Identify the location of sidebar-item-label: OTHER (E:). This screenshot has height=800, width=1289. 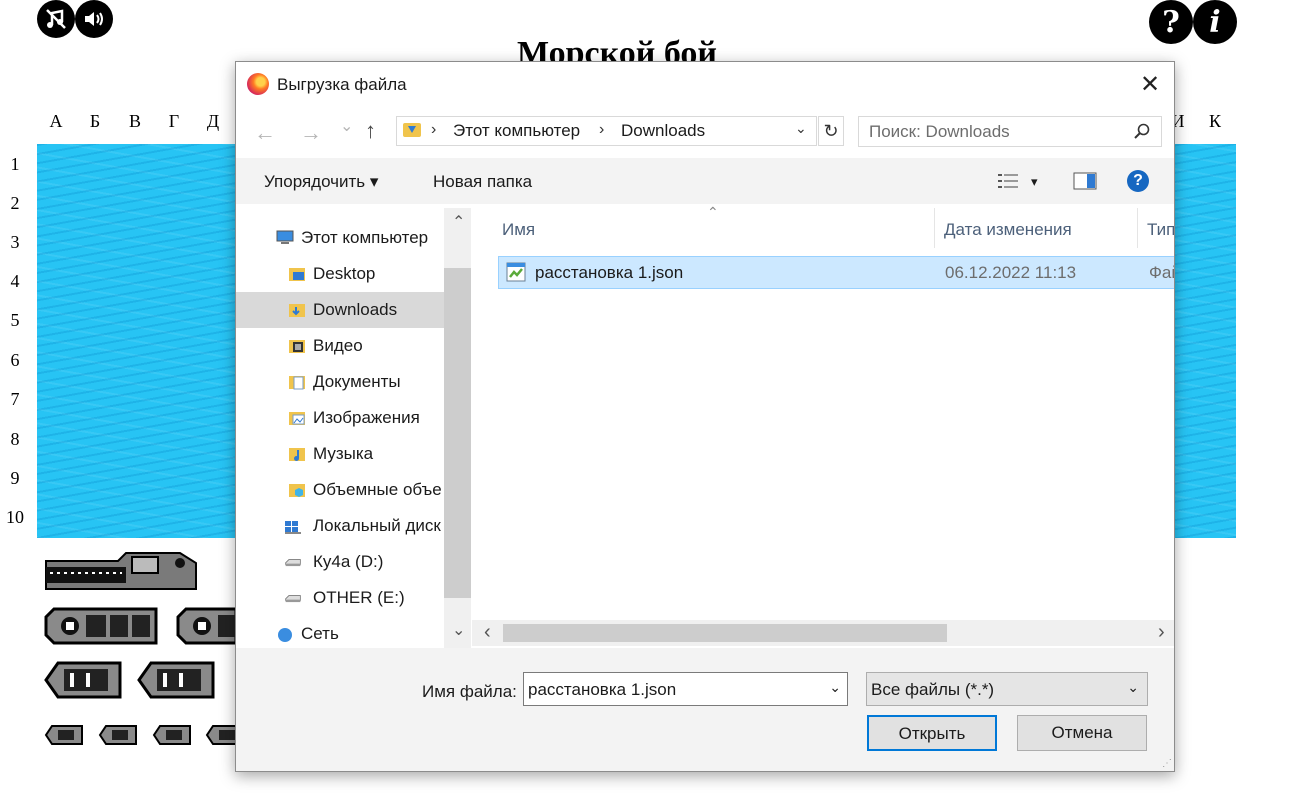
(359, 597).